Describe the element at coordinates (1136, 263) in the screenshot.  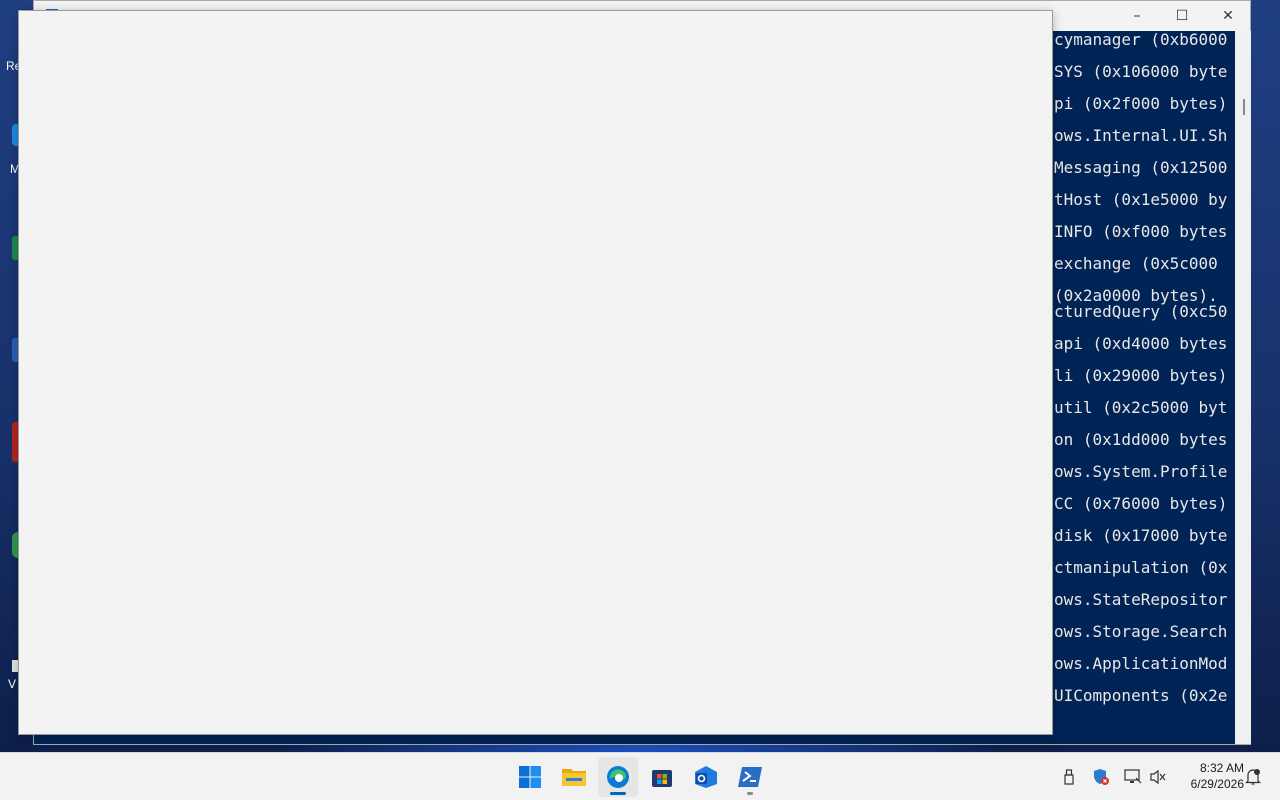
I see `terminal-line: exchange (0x5c000` at that location.